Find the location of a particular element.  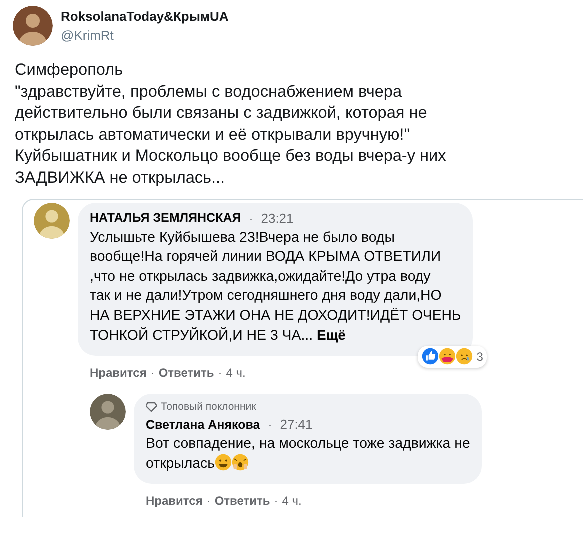

commenter-name: Светлана Анякова is located at coordinates (203, 425).